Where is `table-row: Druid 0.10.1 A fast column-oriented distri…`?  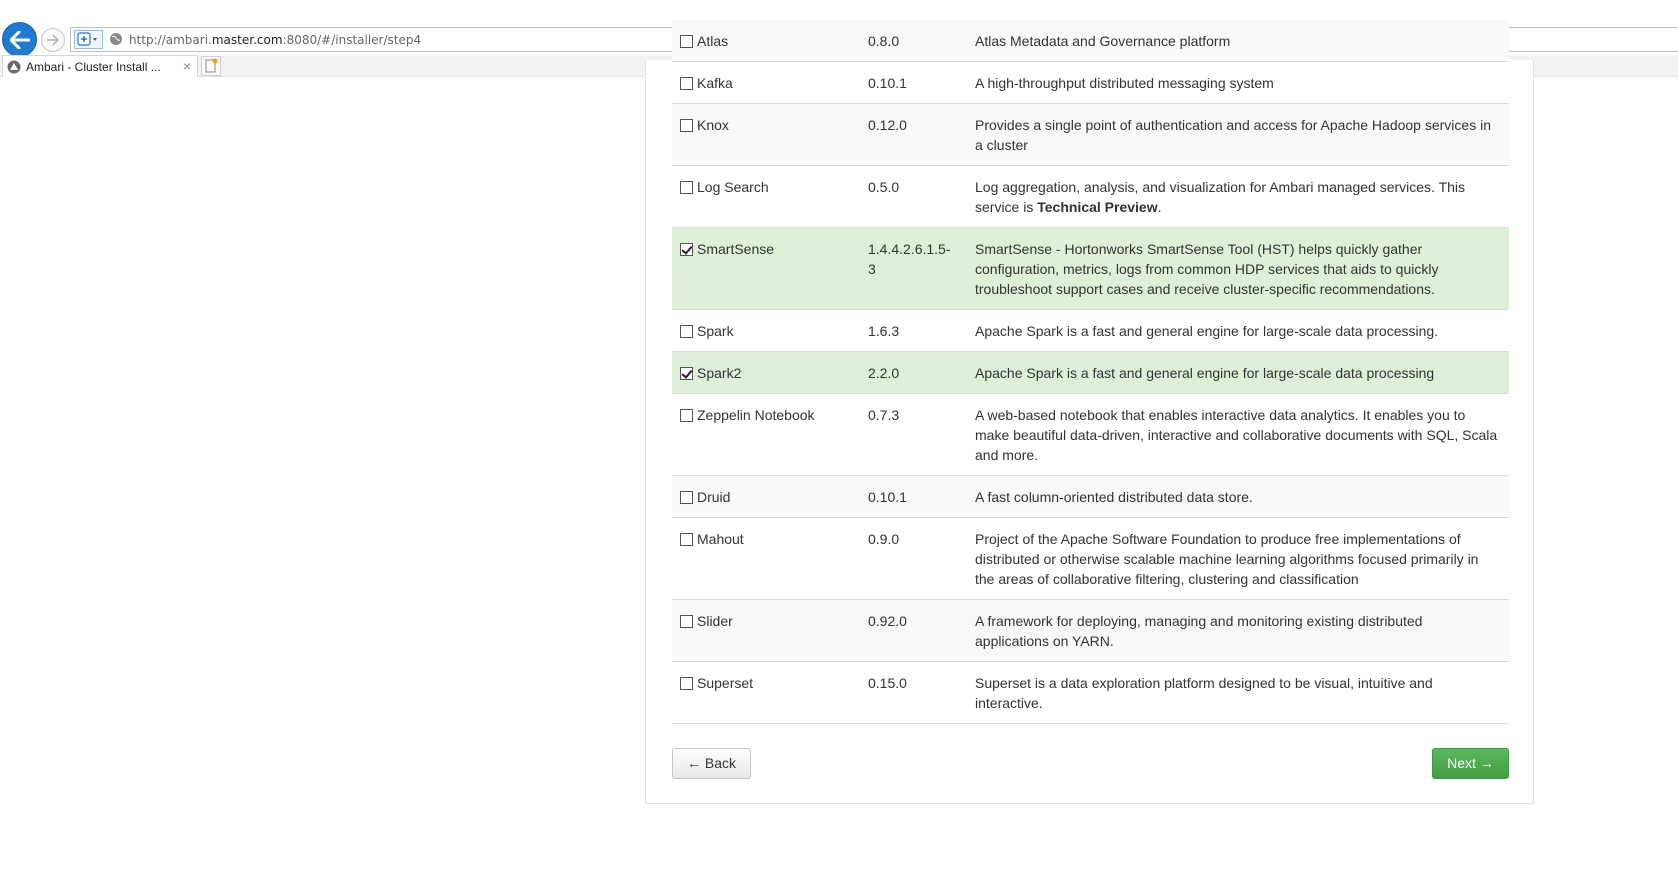 table-row: Druid 0.10.1 A fast column-oriented distri… is located at coordinates (1090, 496).